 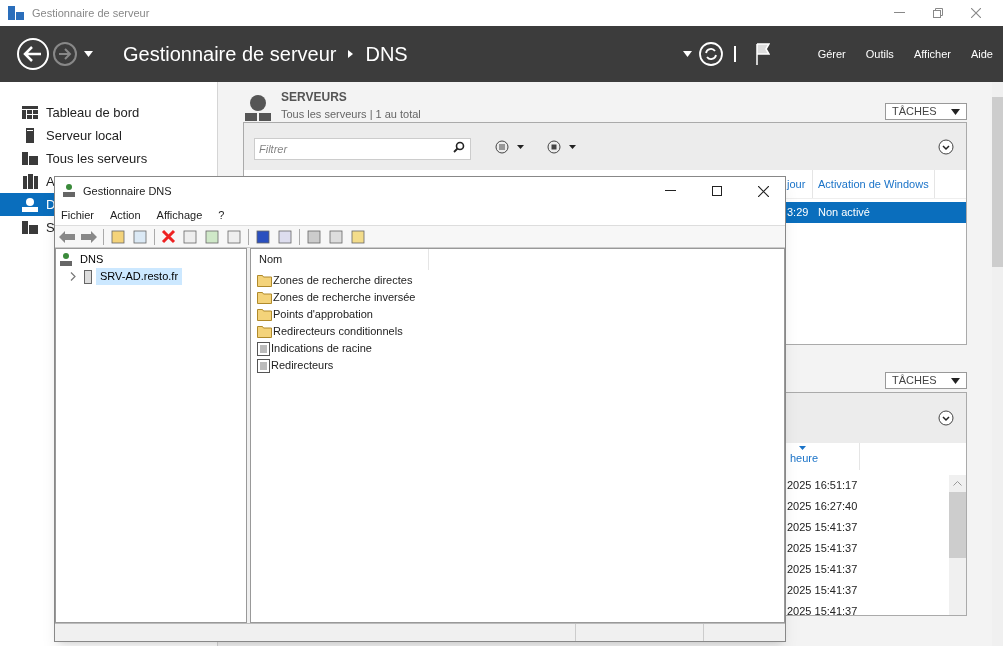 I want to click on table-cell-text: Non activé, so click(x=844, y=213).